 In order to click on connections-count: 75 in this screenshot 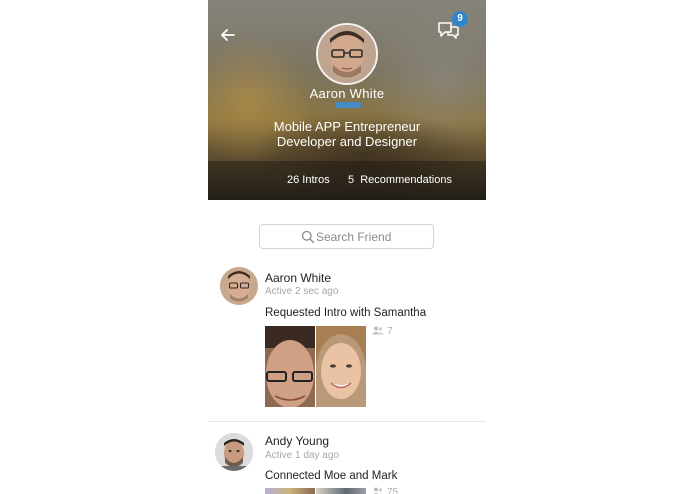, I will do `click(385, 490)`.